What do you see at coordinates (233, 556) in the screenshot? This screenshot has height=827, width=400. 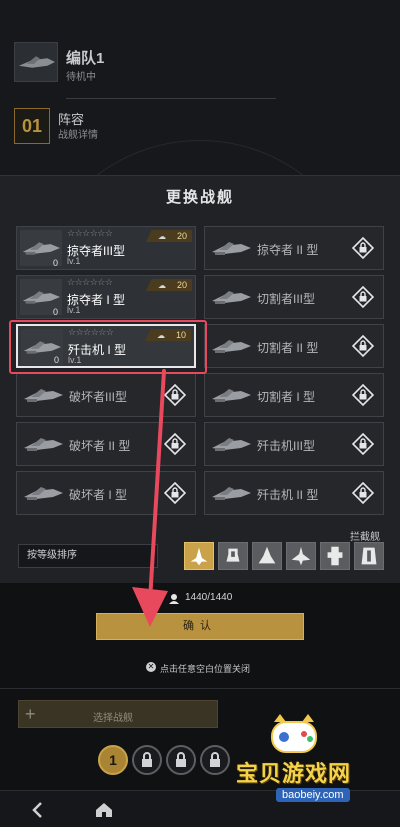 I see `destroyer-class-icon` at bounding box center [233, 556].